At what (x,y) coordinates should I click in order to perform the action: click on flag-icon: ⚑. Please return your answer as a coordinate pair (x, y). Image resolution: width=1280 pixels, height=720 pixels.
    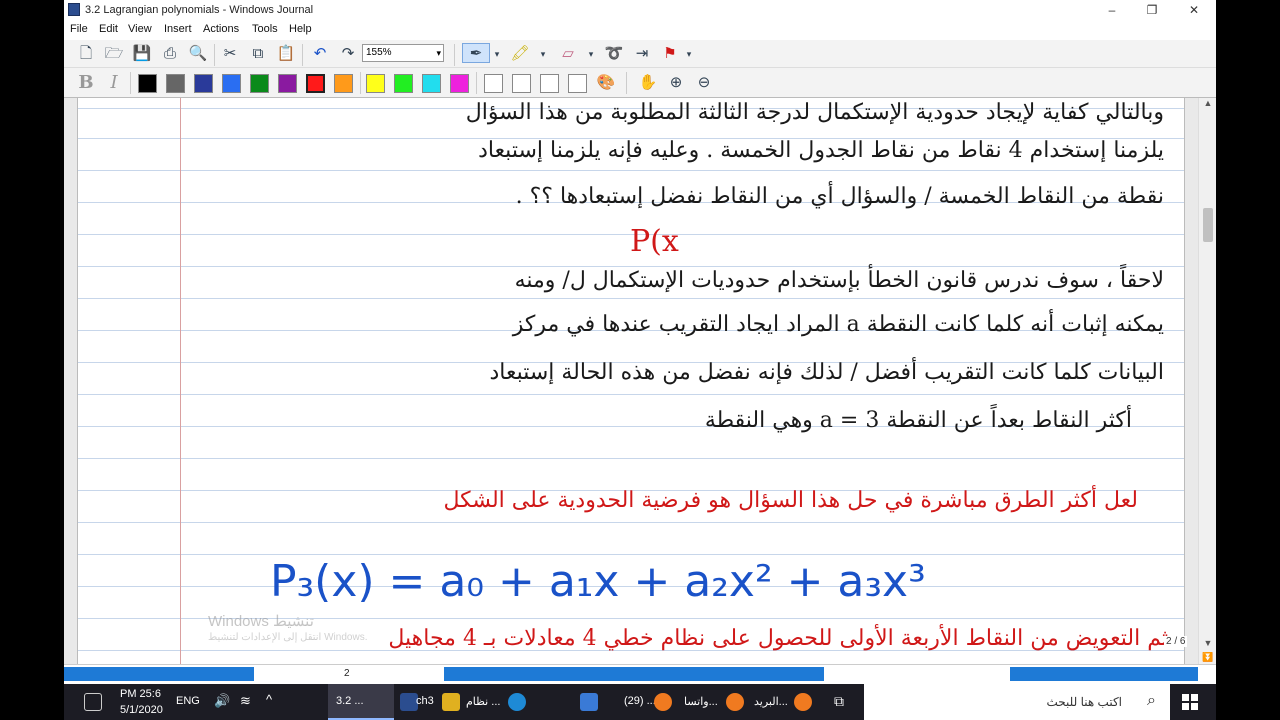
    Looking at the image, I should click on (670, 54).